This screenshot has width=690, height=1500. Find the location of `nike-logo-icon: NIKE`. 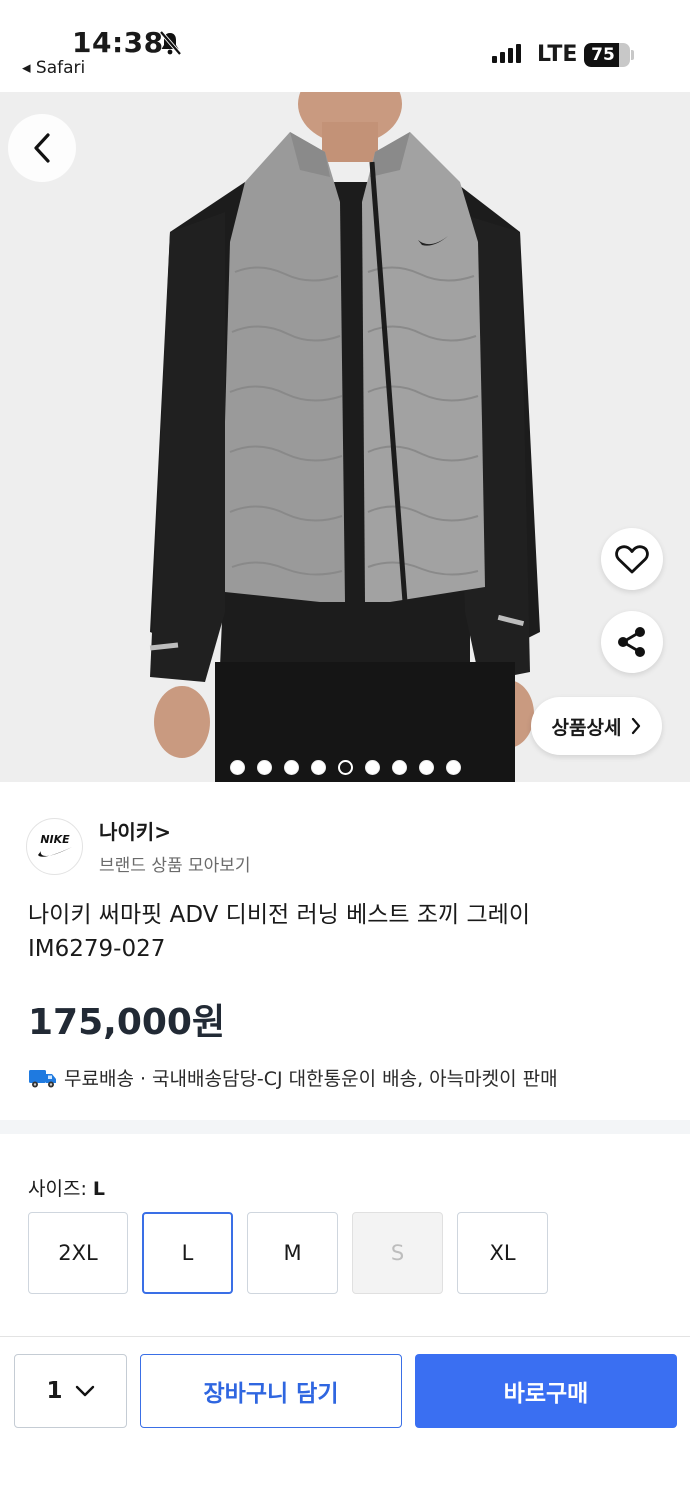

nike-logo-icon: NIKE is located at coordinates (54, 845).